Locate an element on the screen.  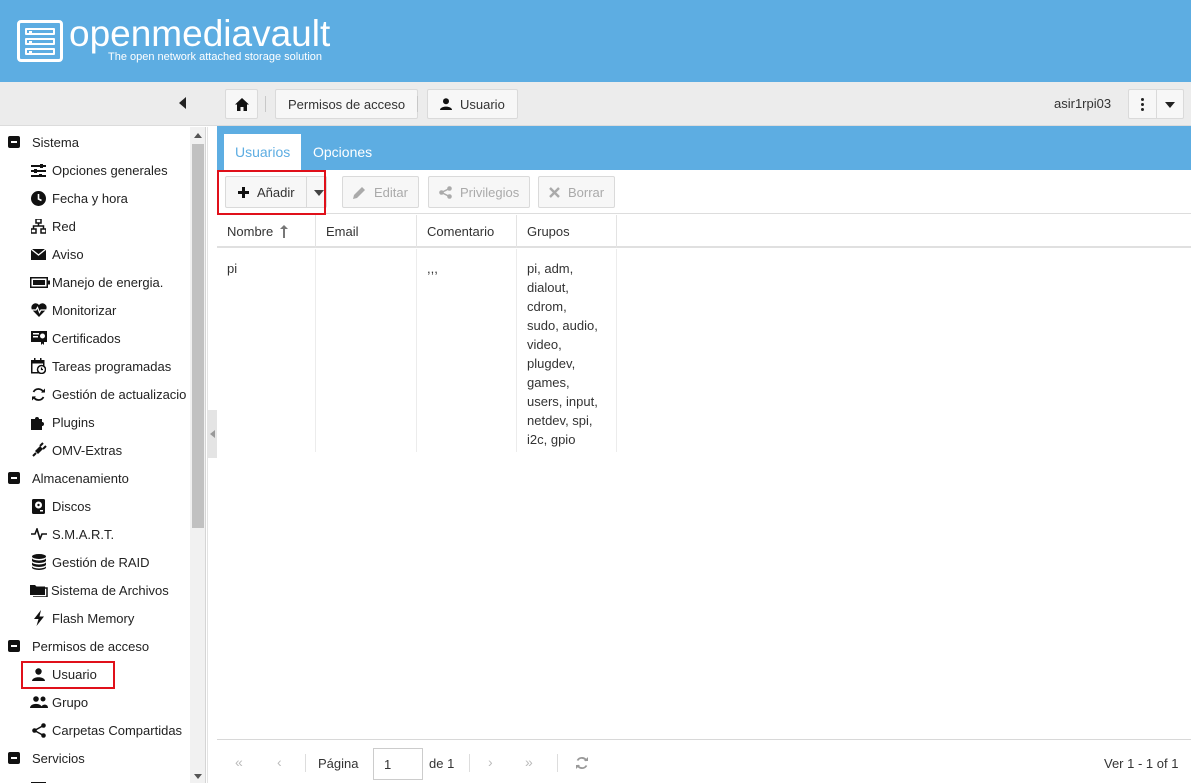
flash-icon is located at coordinates (38, 618).